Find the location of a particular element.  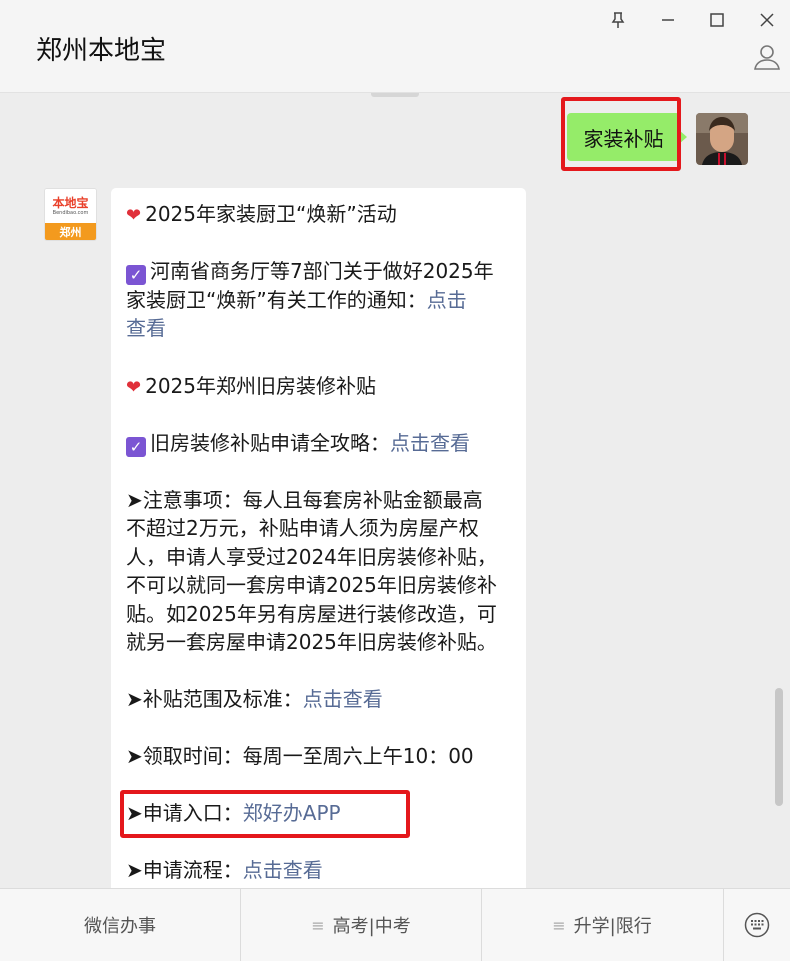

pin-icon is located at coordinates (618, 20).